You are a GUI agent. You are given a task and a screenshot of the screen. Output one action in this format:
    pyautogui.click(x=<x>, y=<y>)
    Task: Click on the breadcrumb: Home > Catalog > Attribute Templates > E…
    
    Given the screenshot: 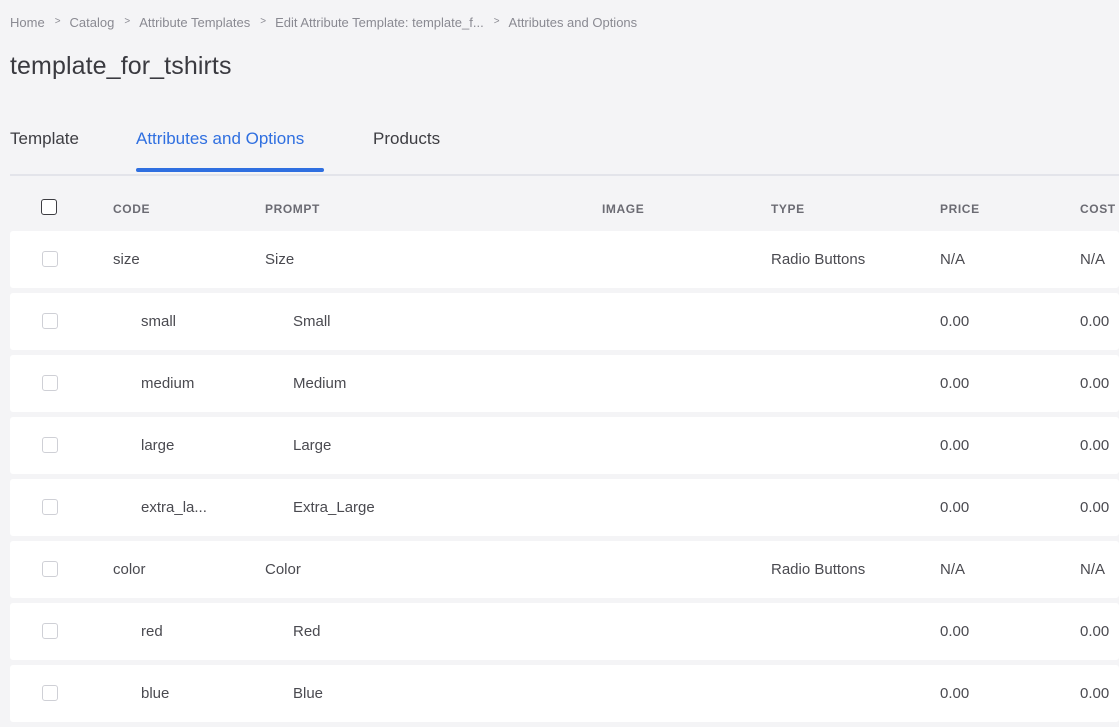 What is the action you would take?
    pyautogui.click(x=323, y=22)
    